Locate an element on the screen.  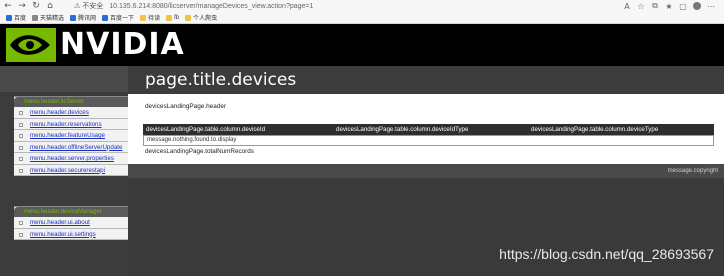
reload-icon: ↻ is located at coordinates (36, 6).